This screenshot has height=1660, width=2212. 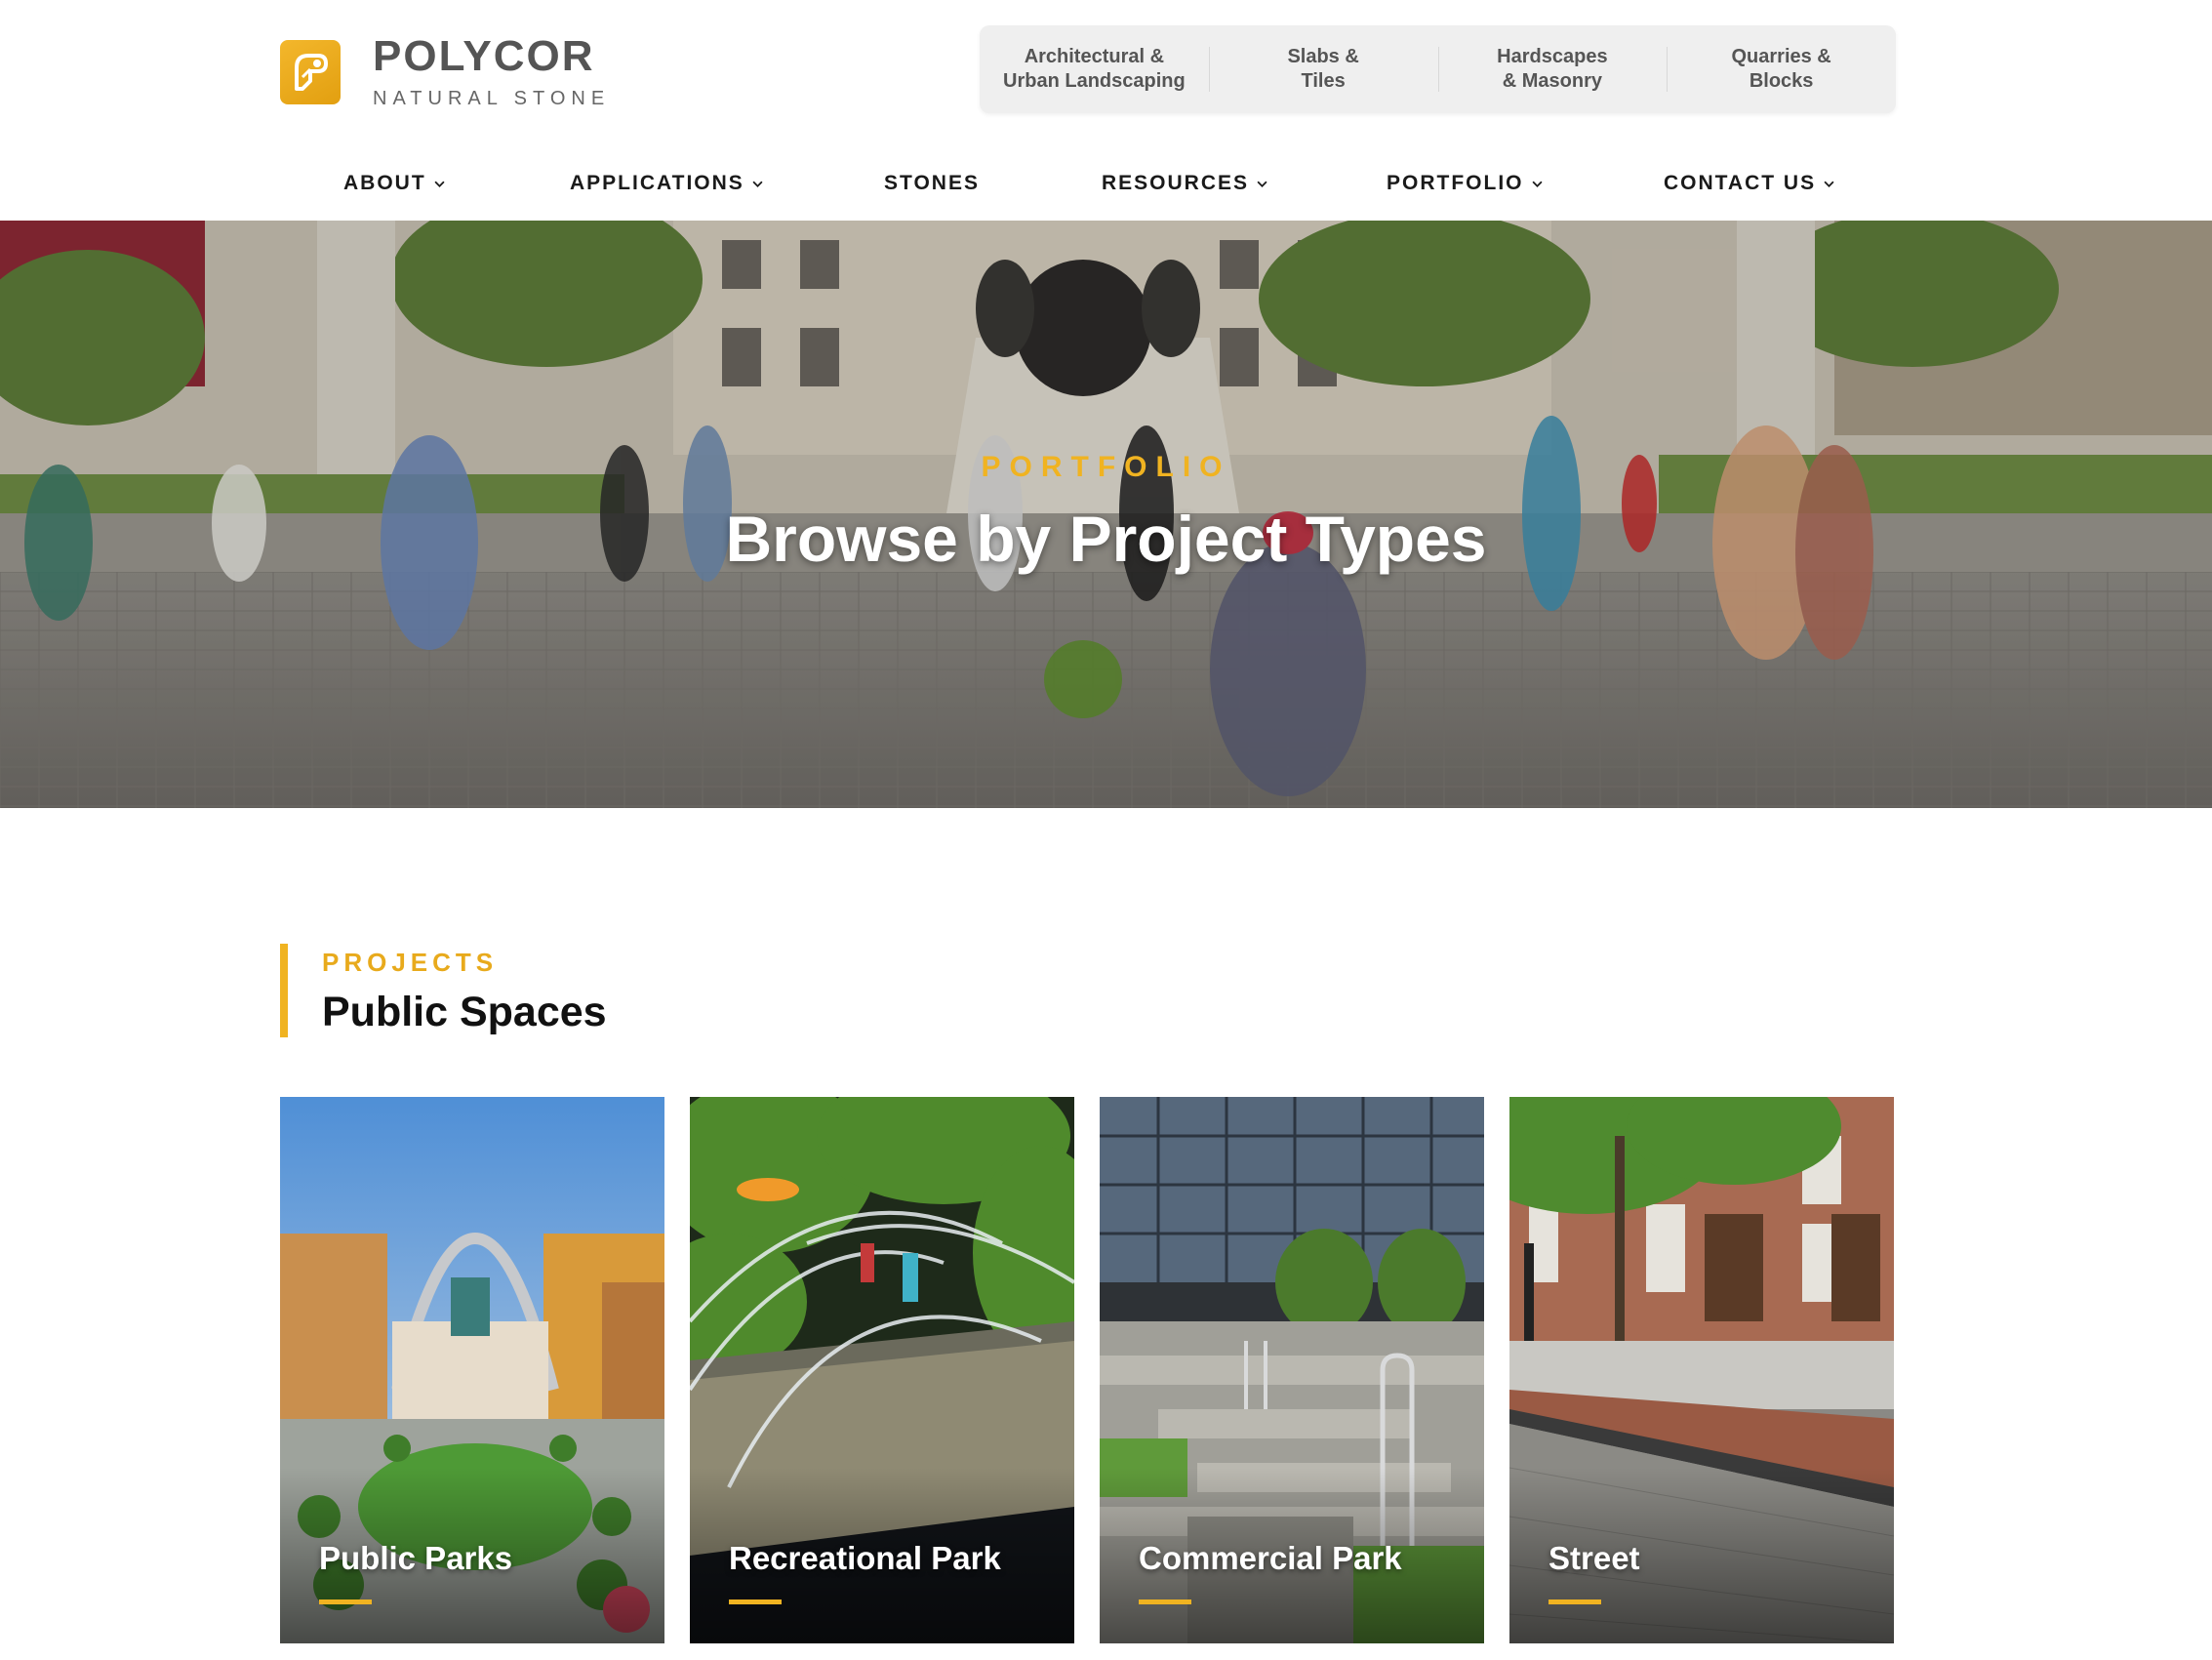 What do you see at coordinates (1270, 1558) in the screenshot?
I see `card-label: Commercial Park` at bounding box center [1270, 1558].